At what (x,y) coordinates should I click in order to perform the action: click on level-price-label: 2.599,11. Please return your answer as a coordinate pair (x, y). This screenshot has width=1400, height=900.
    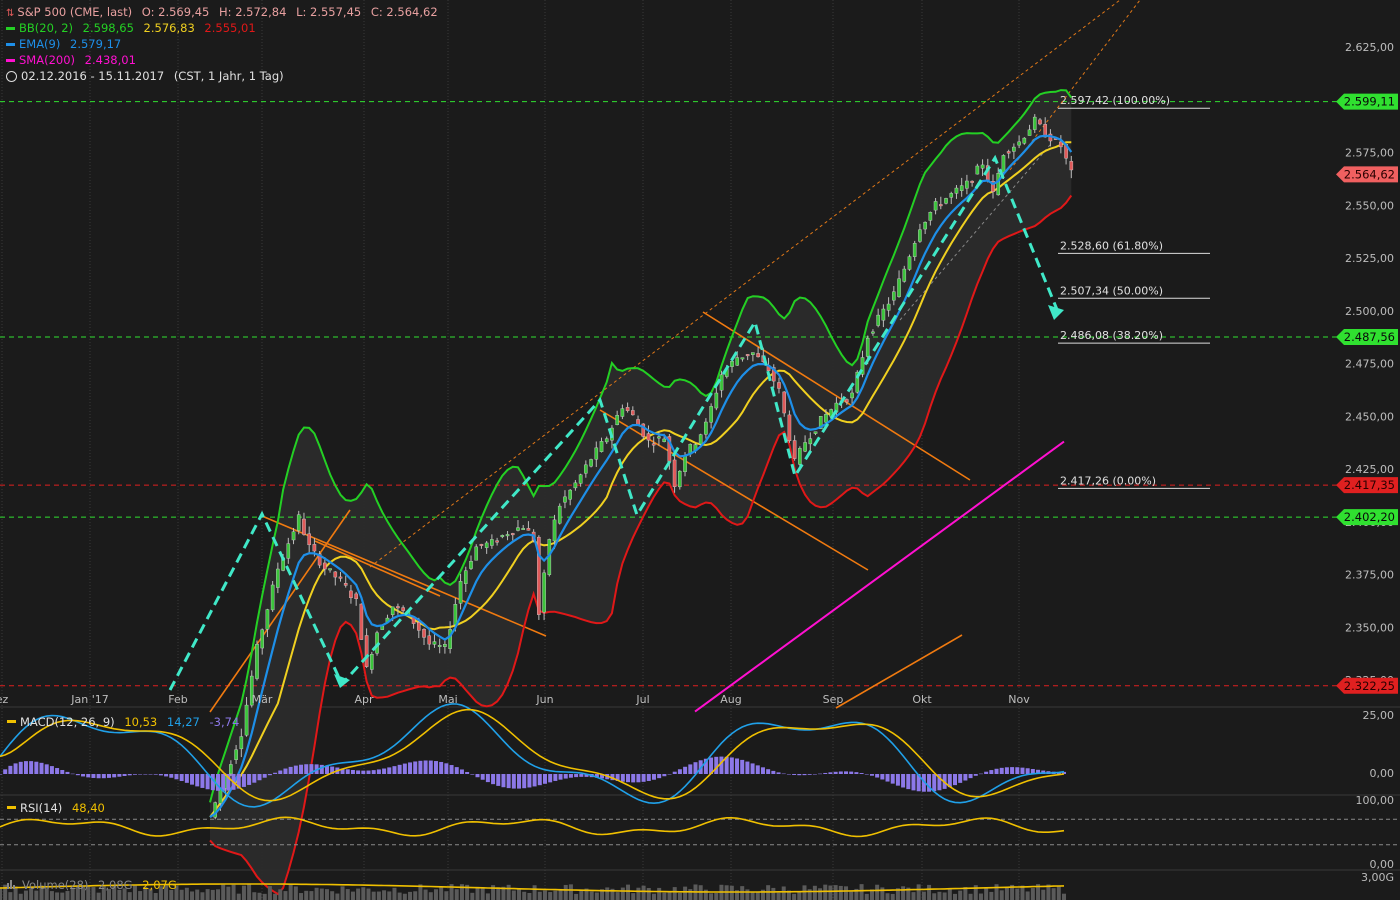
    Looking at the image, I should click on (1369, 102).